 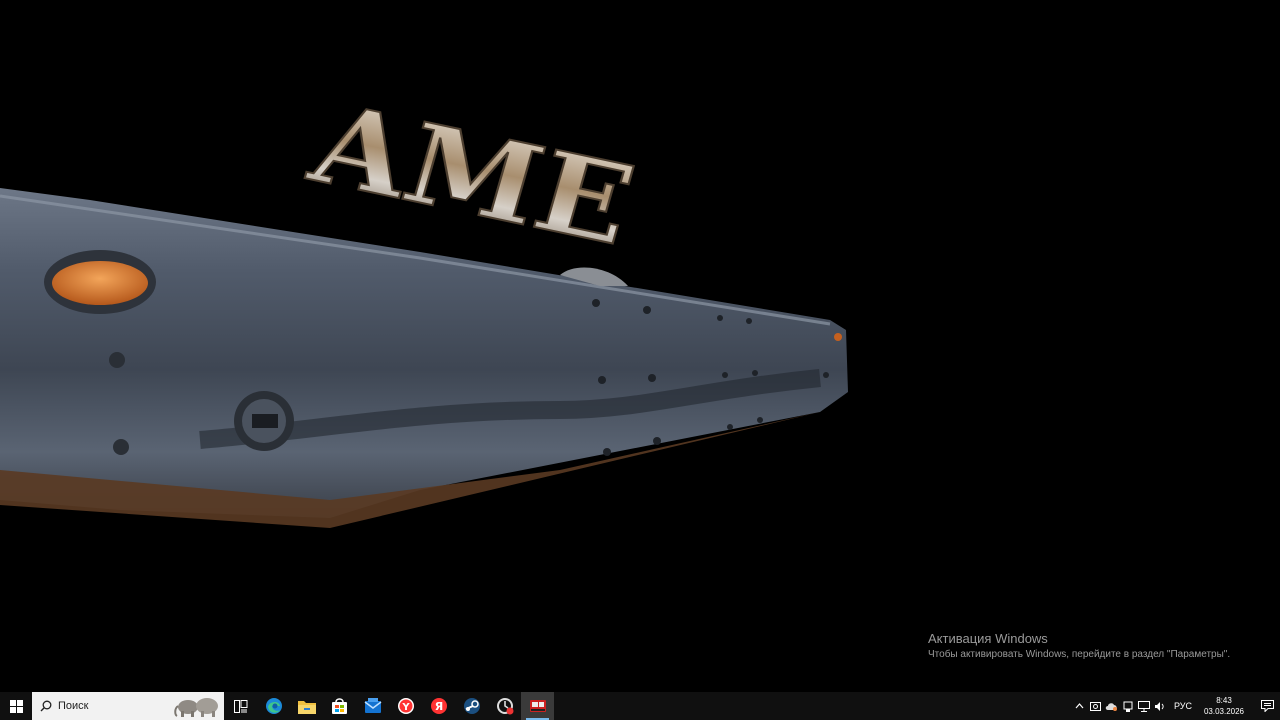 I want to click on cloud-icon, so click(x=1112, y=706).